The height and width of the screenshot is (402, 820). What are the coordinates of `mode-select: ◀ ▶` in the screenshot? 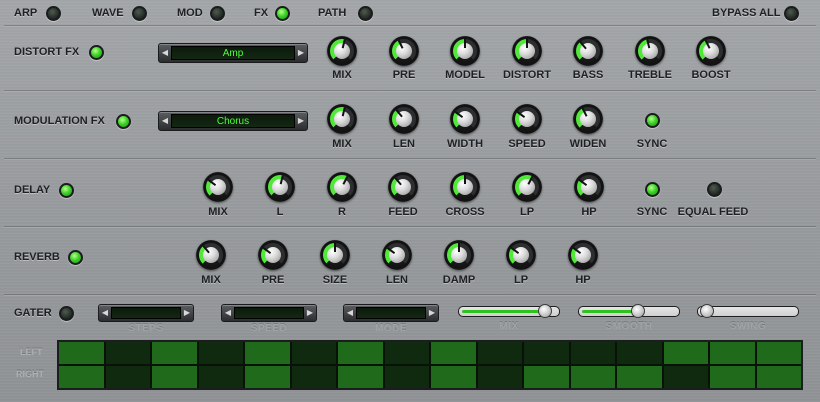 It's located at (391, 313).